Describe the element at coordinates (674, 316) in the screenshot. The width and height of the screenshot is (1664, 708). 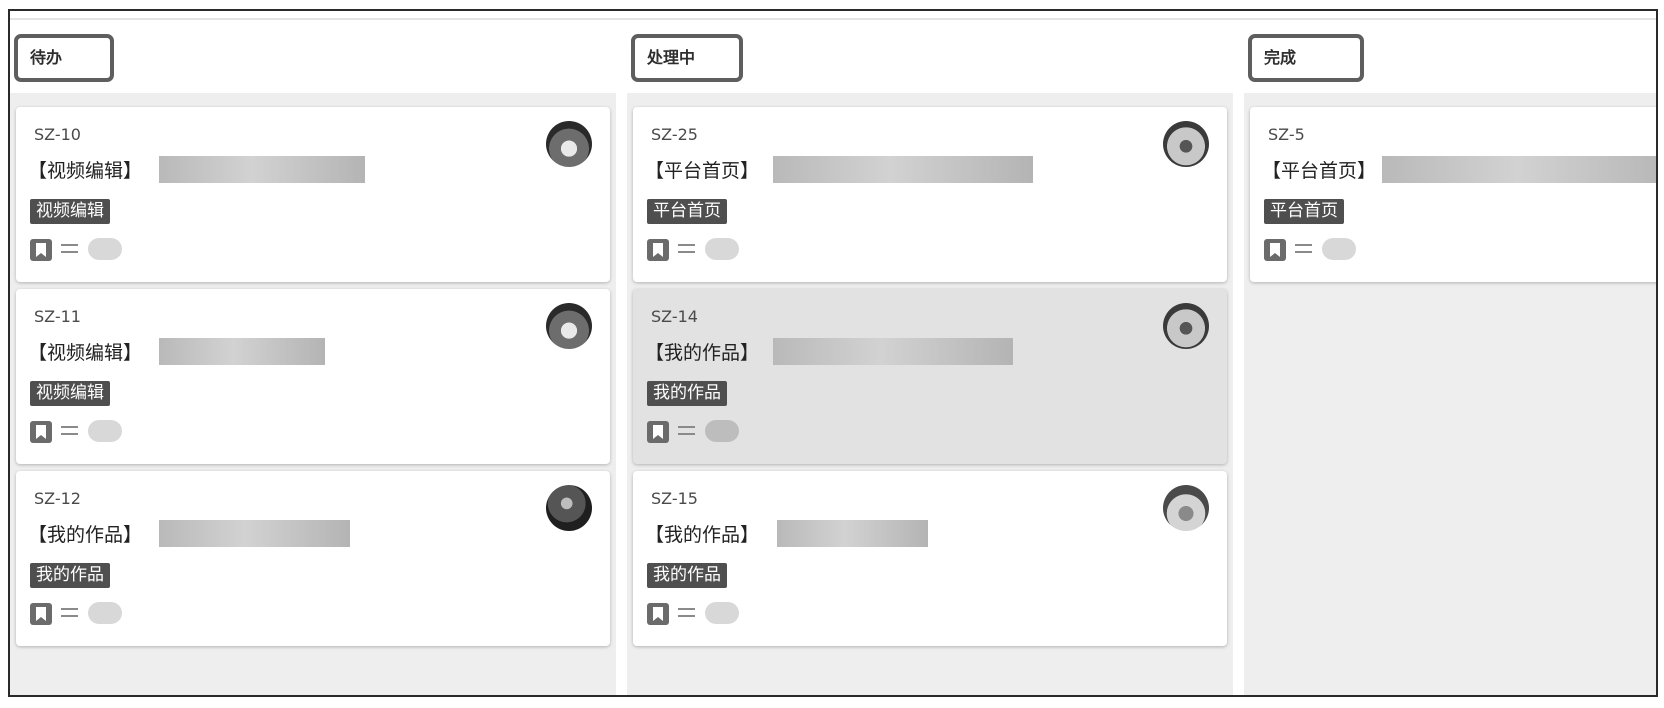
I see `task-id: SZ-14` at that location.